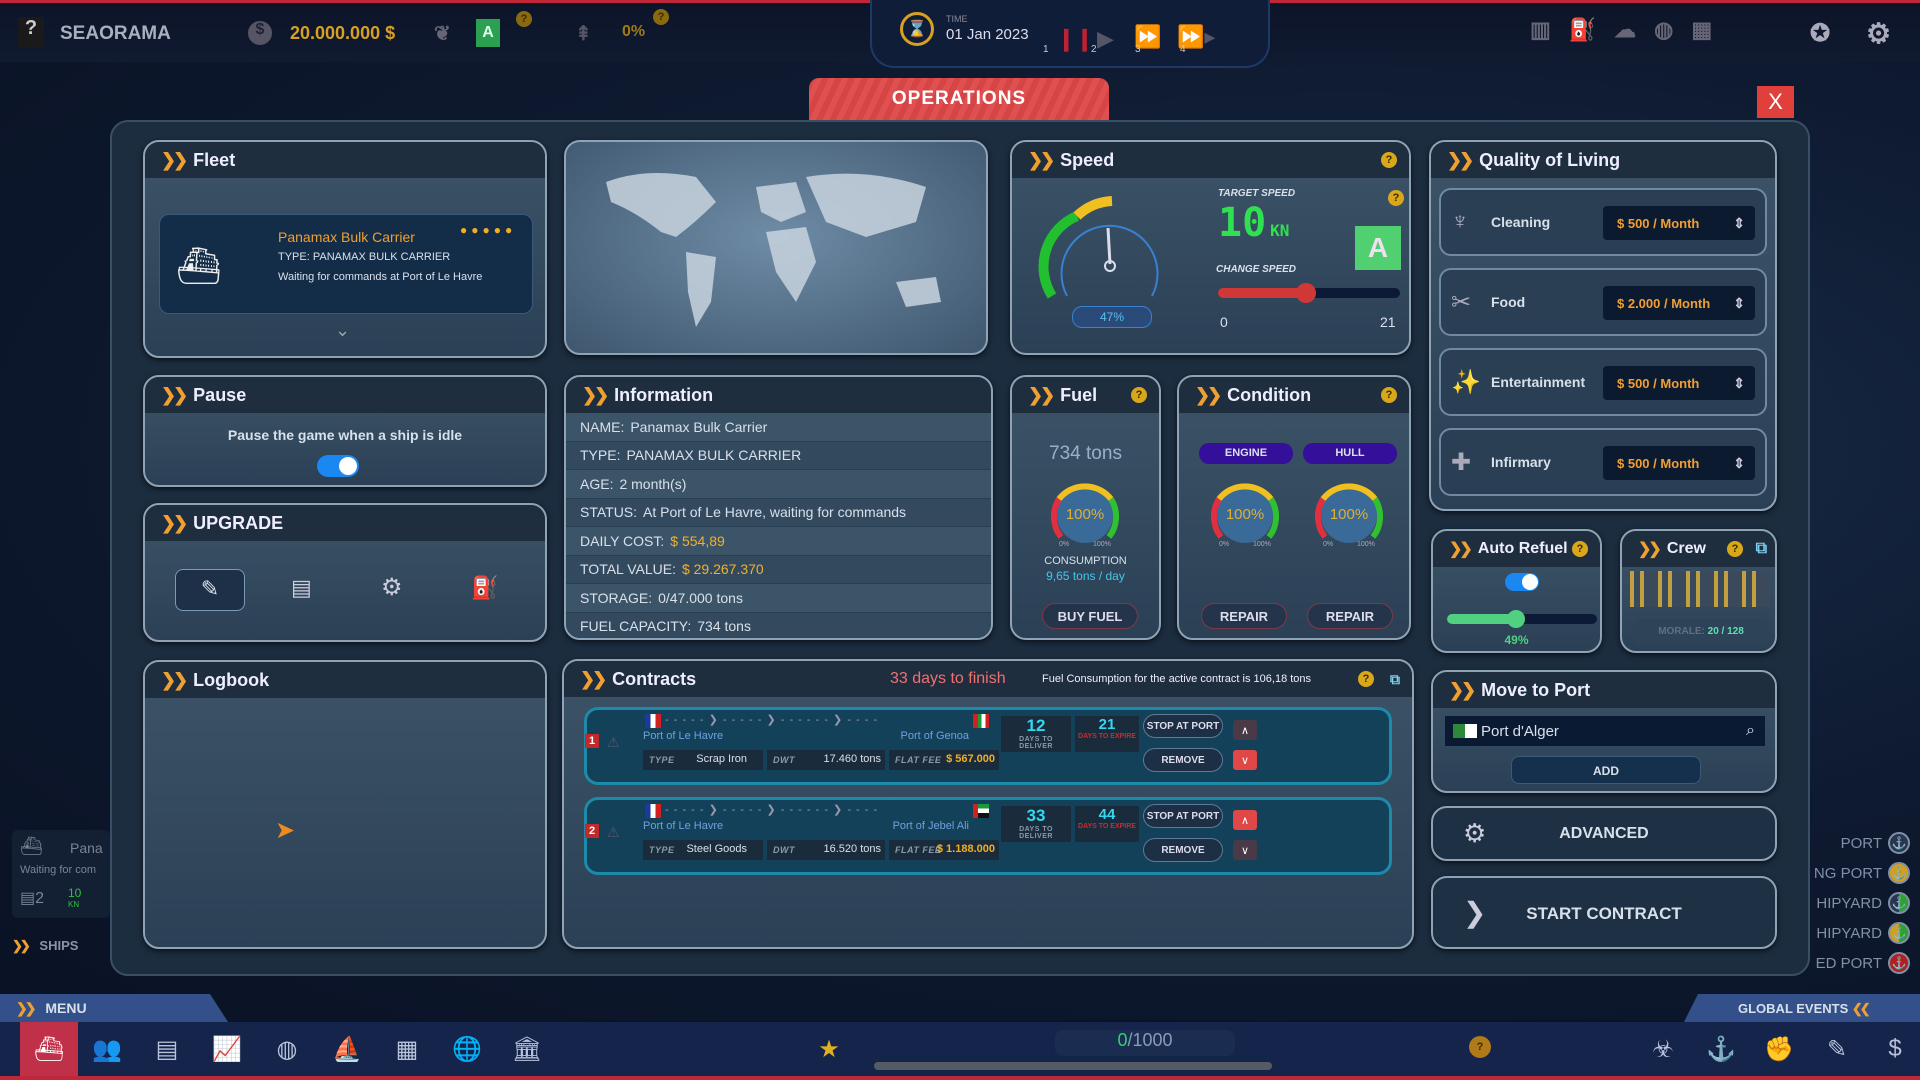 The width and height of the screenshot is (1920, 1080). Describe the element at coordinates (778, 427) in the screenshot. I see `info-row: NAME: Panamax Bulk Carrier` at that location.